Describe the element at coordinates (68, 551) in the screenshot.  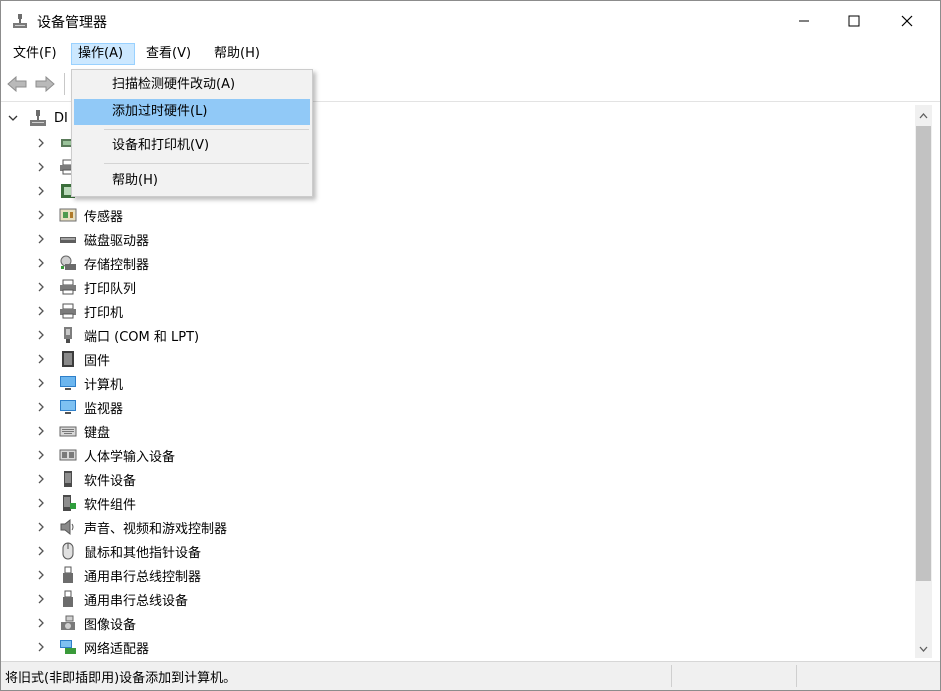
I see `mouse-icon` at that location.